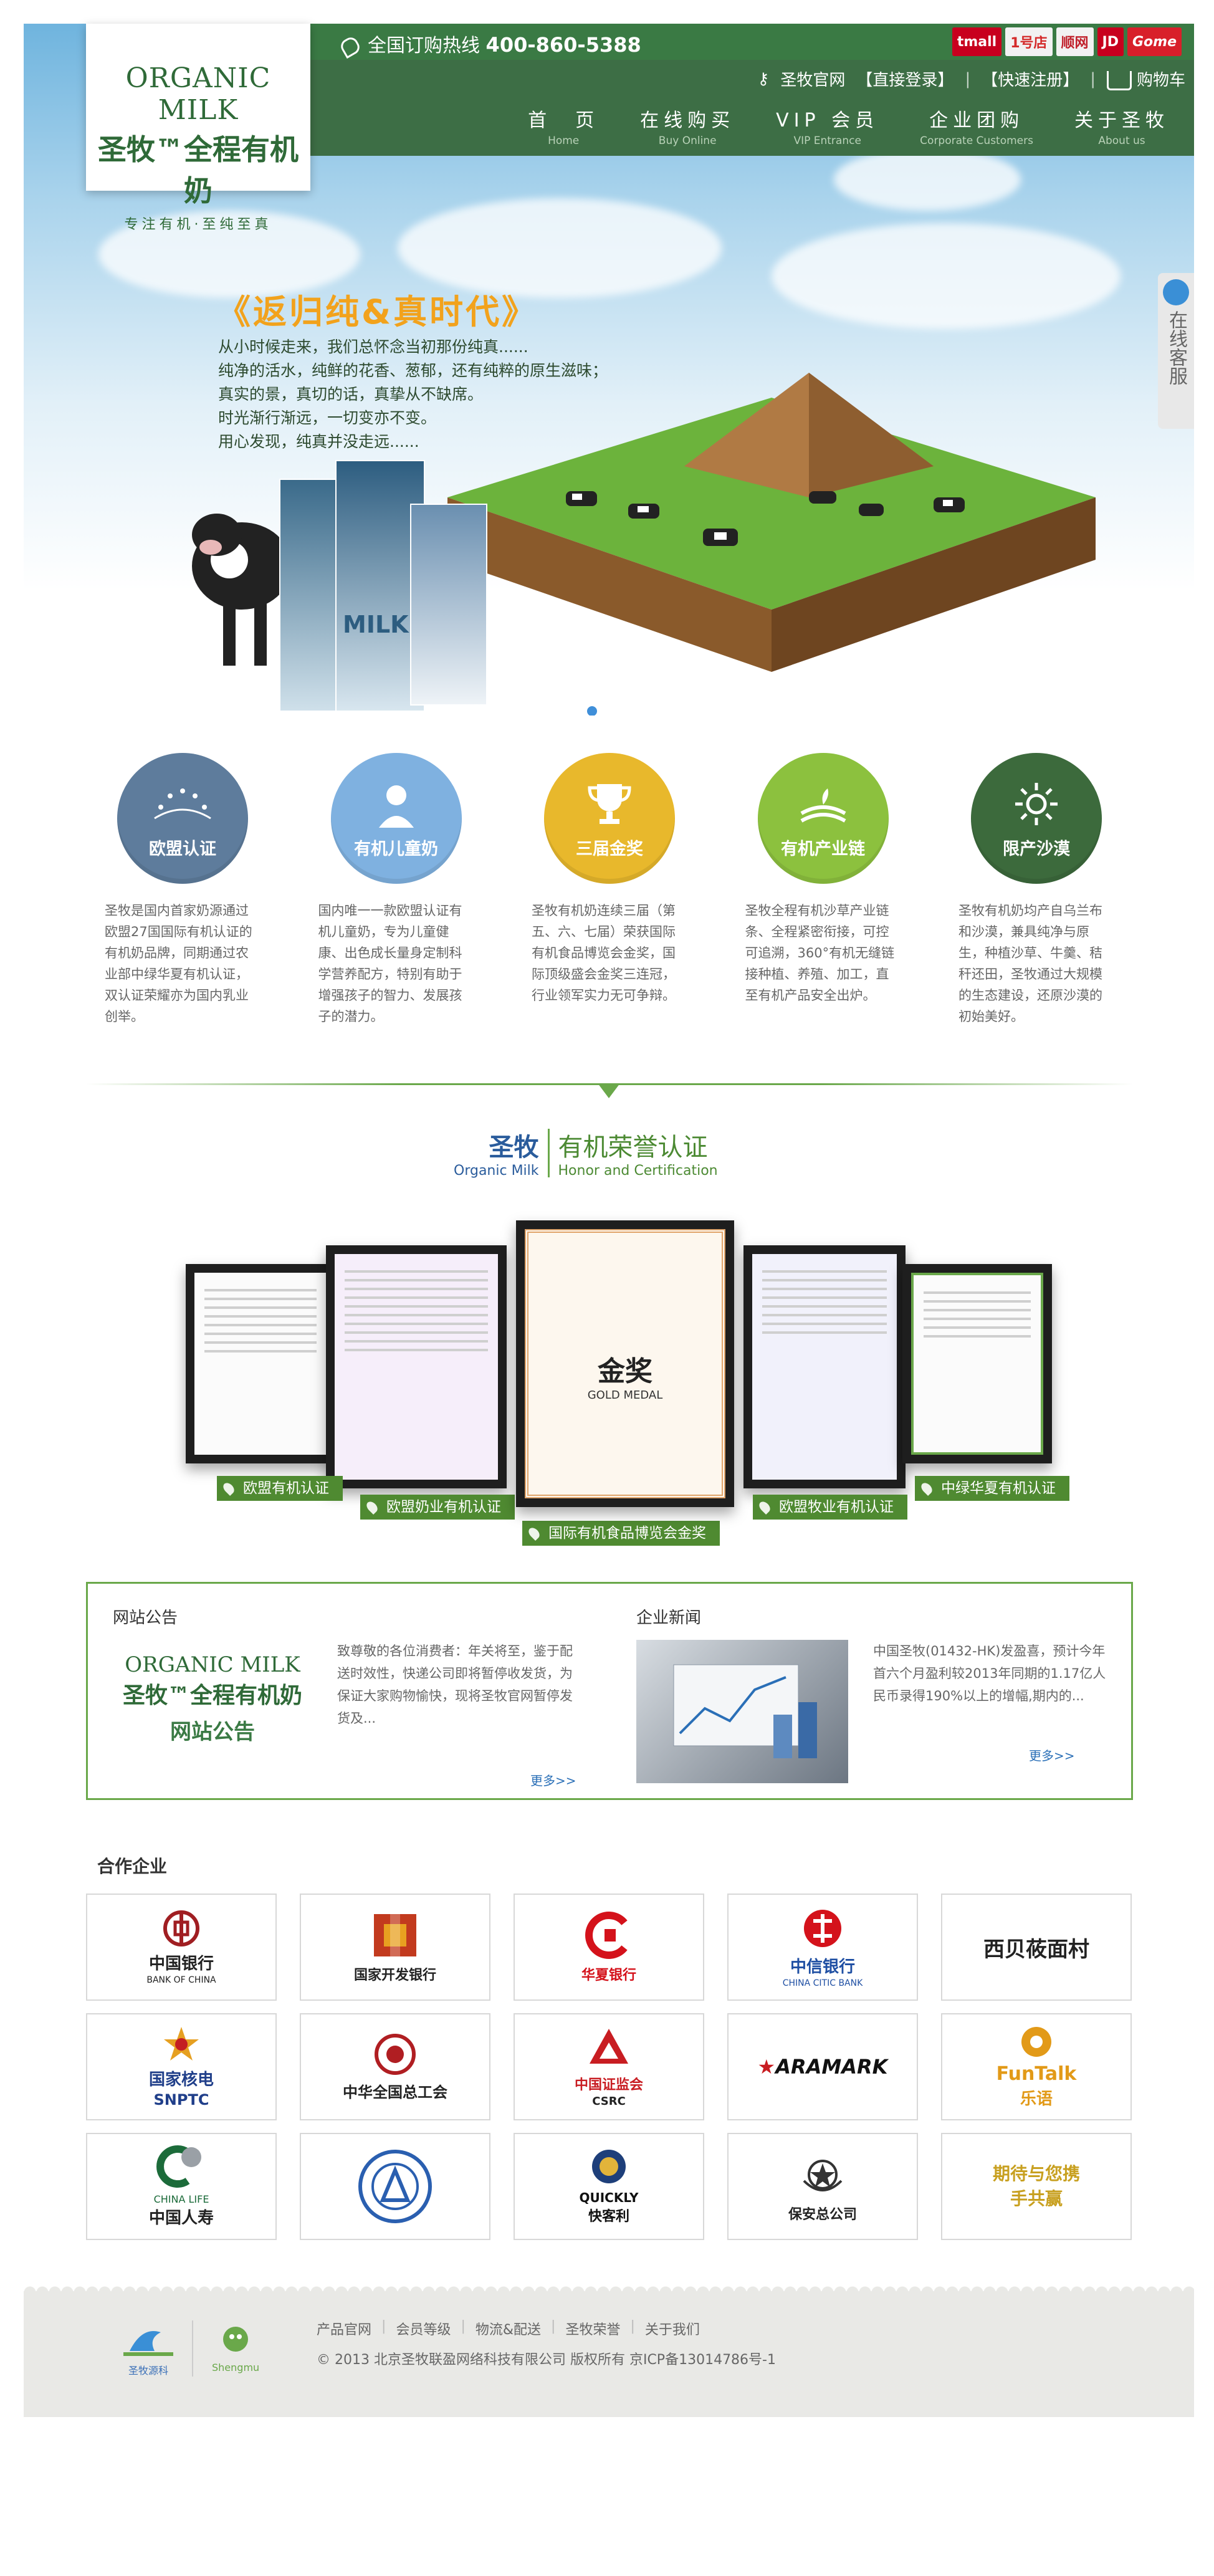 Image resolution: width=1214 pixels, height=2576 pixels. I want to click on partner-sub: CHINA CITIC BANK, so click(823, 1983).